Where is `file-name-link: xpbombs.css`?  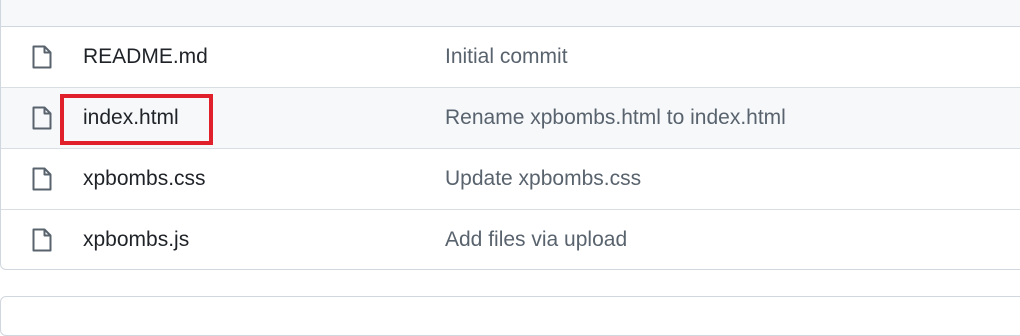
file-name-link: xpbombs.css is located at coordinates (144, 179).